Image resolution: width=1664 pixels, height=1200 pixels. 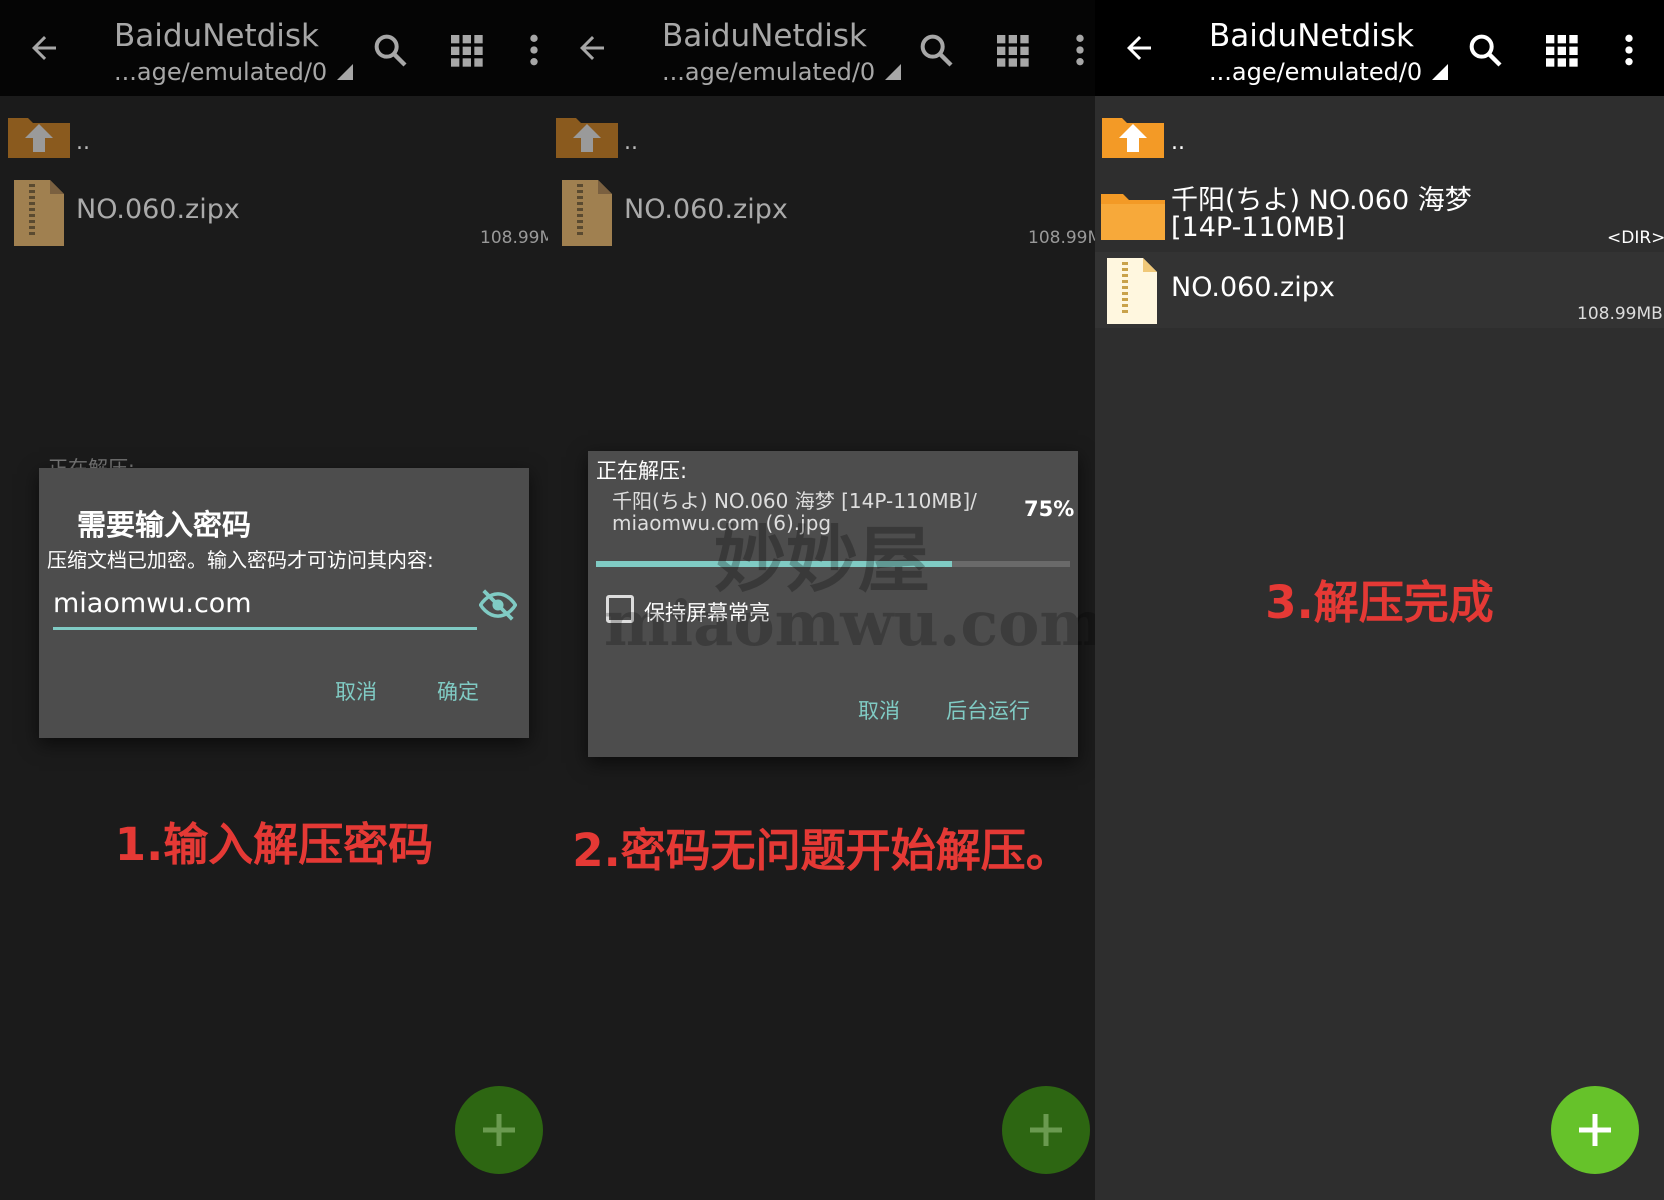 What do you see at coordinates (274, 844) in the screenshot?
I see `step-caption: 1.输入解压密码` at bounding box center [274, 844].